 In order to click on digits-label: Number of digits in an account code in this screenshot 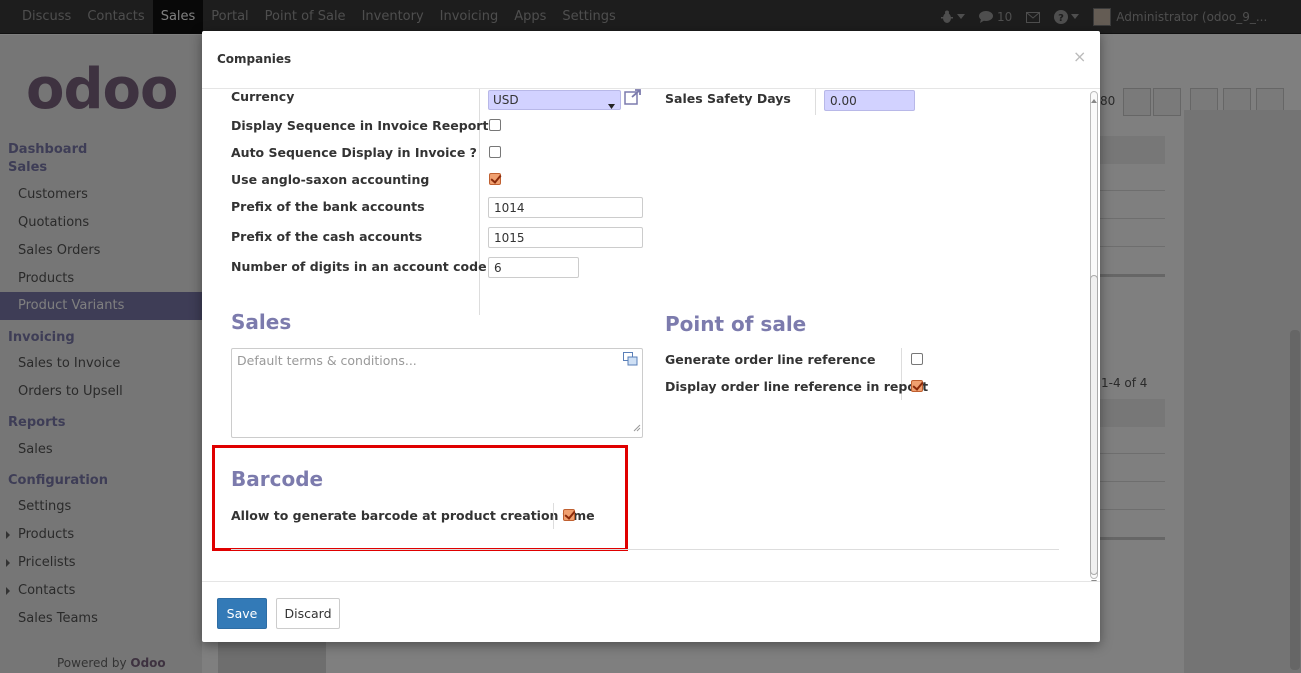, I will do `click(359, 266)`.